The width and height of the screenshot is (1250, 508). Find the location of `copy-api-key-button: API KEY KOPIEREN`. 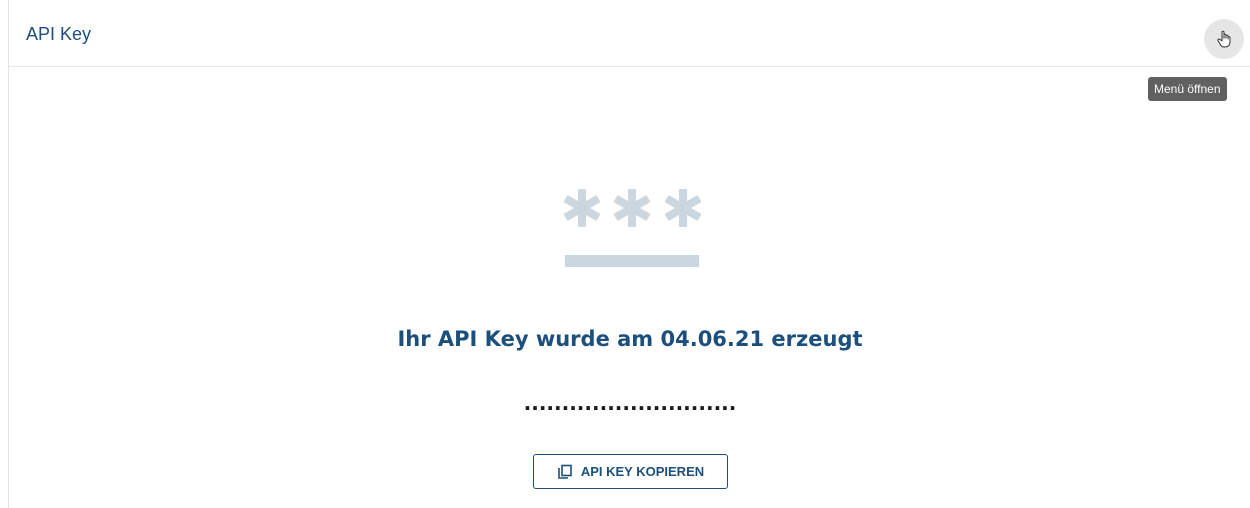

copy-api-key-button: API KEY KOPIEREN is located at coordinates (630, 471).